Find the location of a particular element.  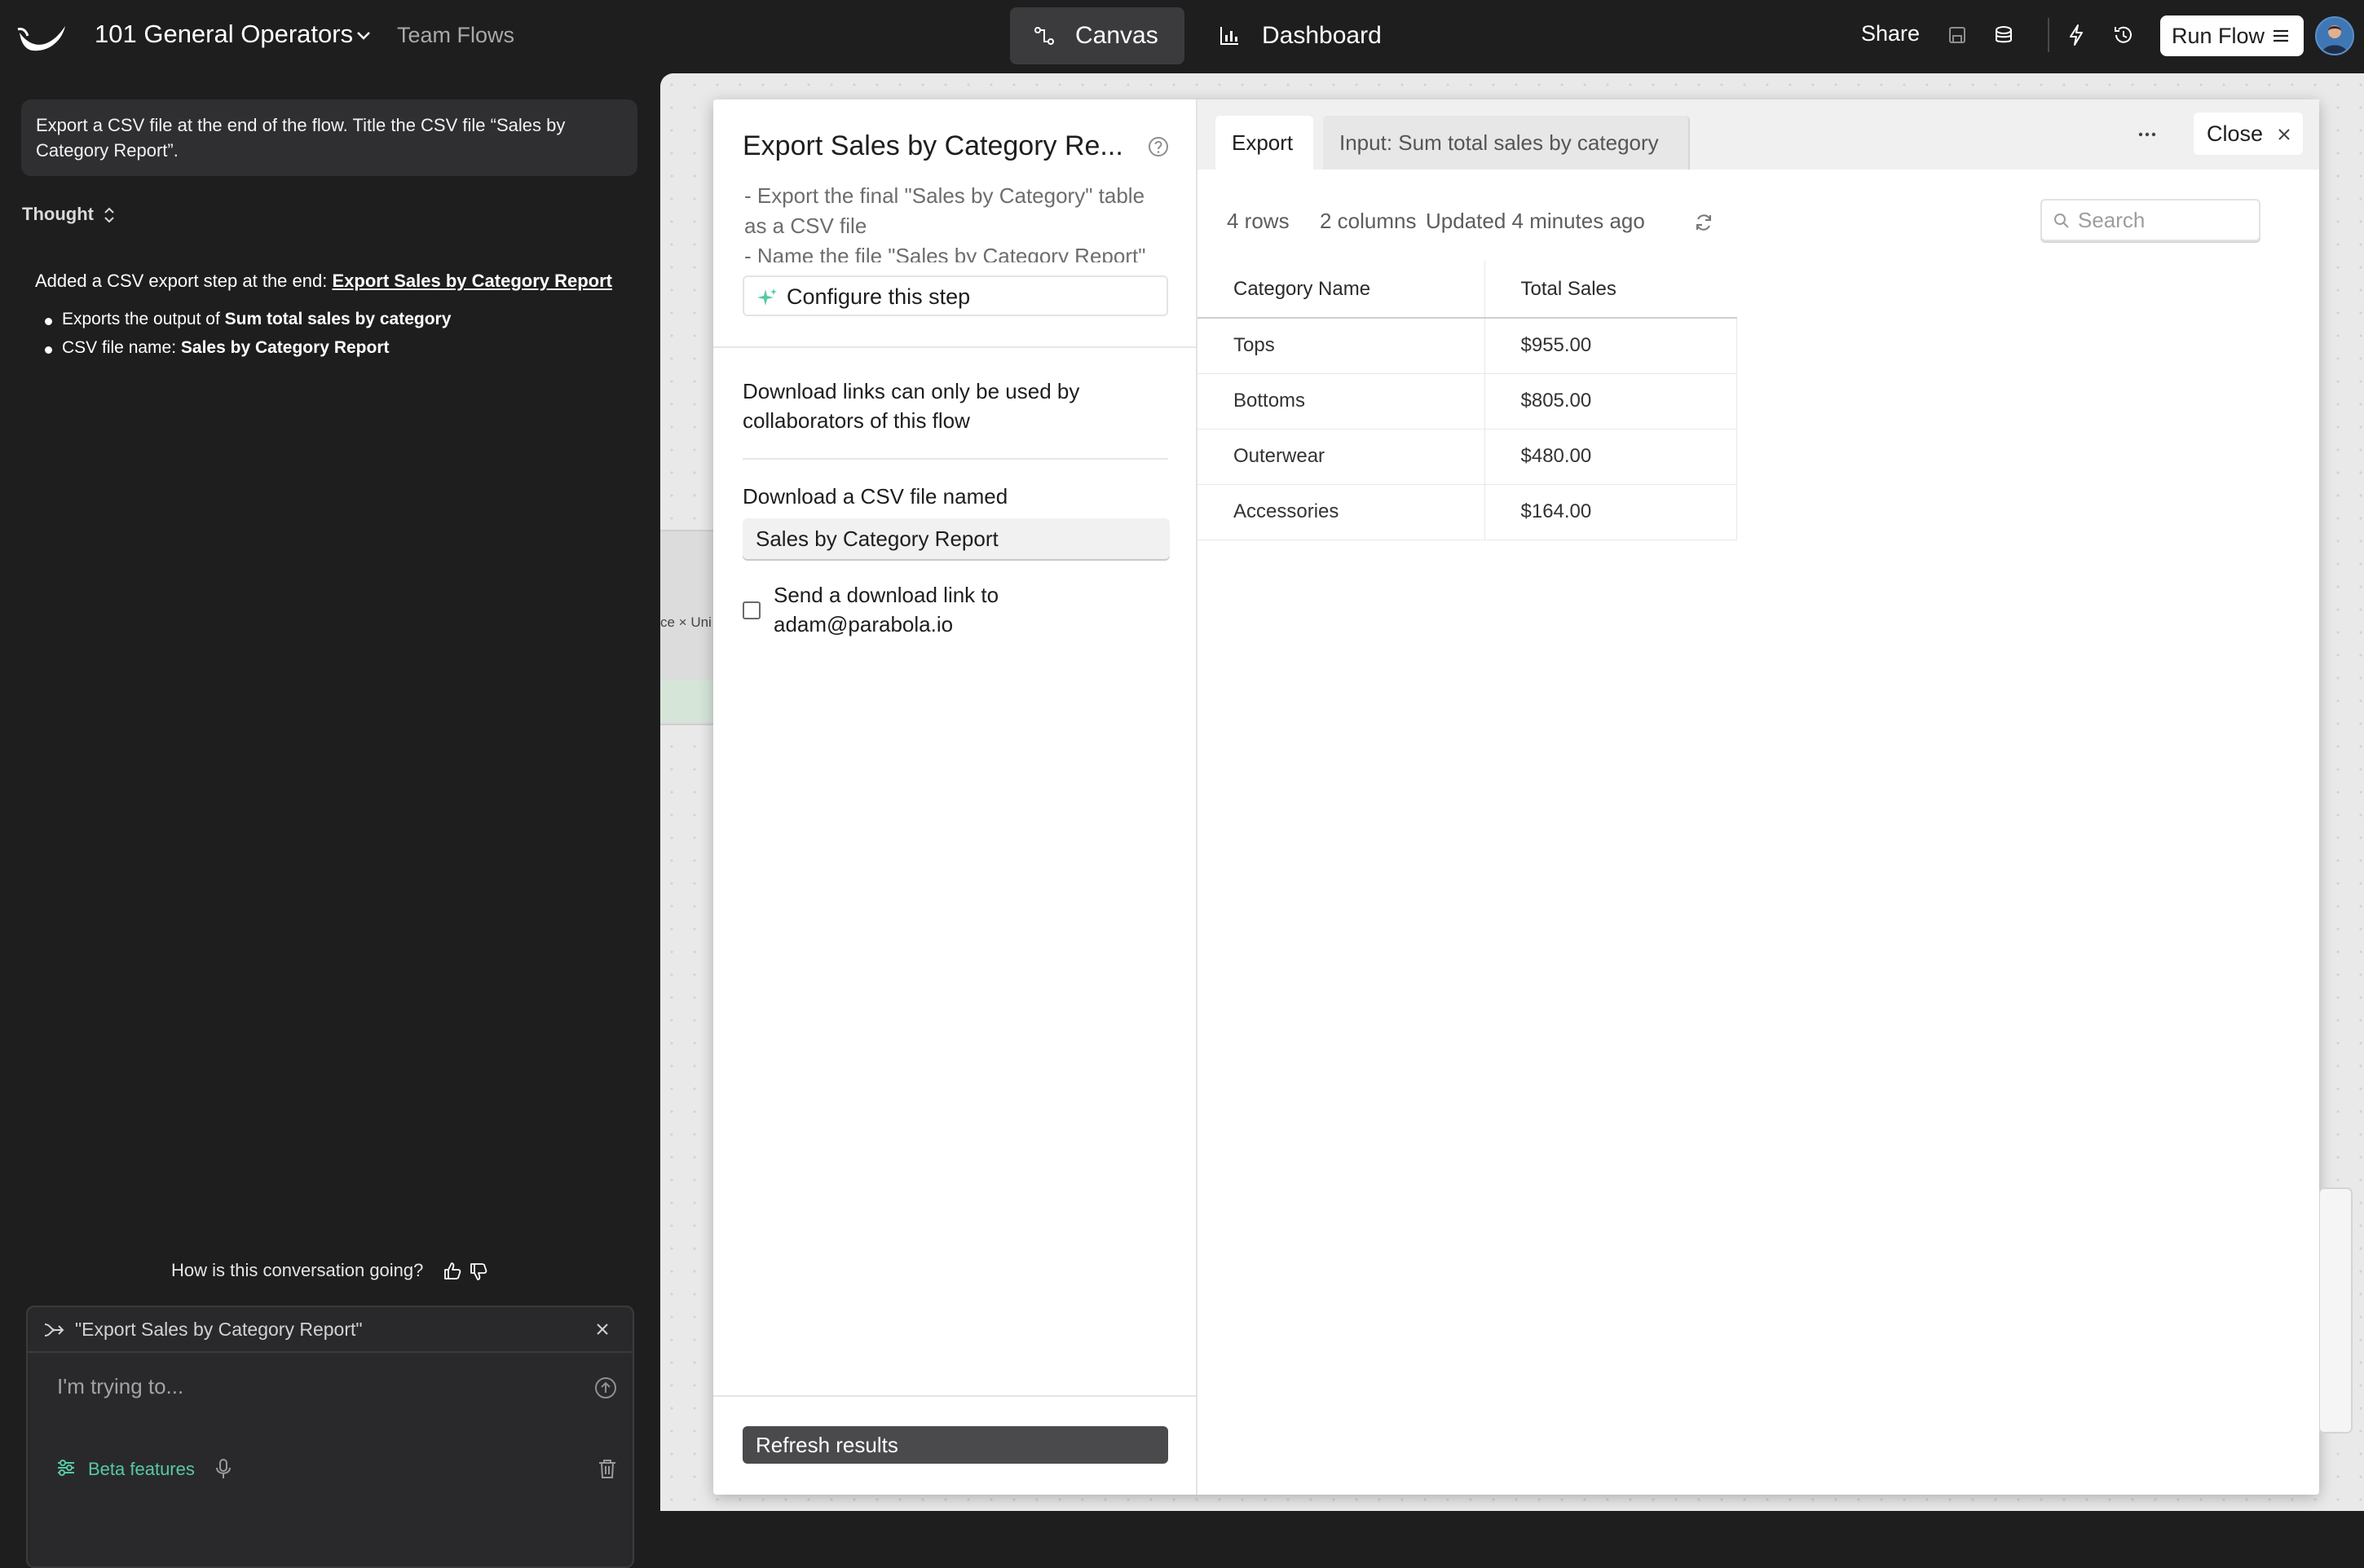

bullet-text: Exports the output of is located at coordinates (143, 319).